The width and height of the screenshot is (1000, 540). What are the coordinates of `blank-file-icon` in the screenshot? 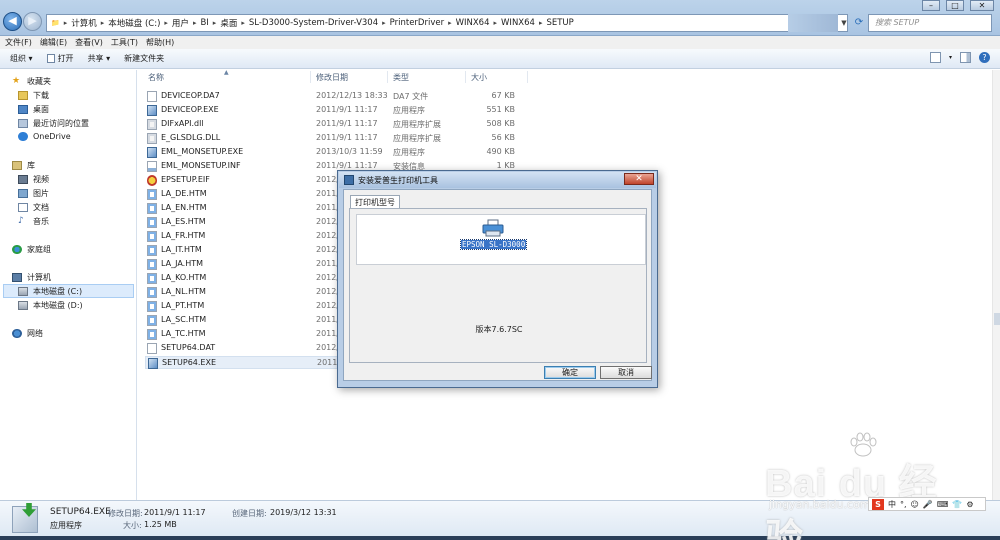 It's located at (152, 96).